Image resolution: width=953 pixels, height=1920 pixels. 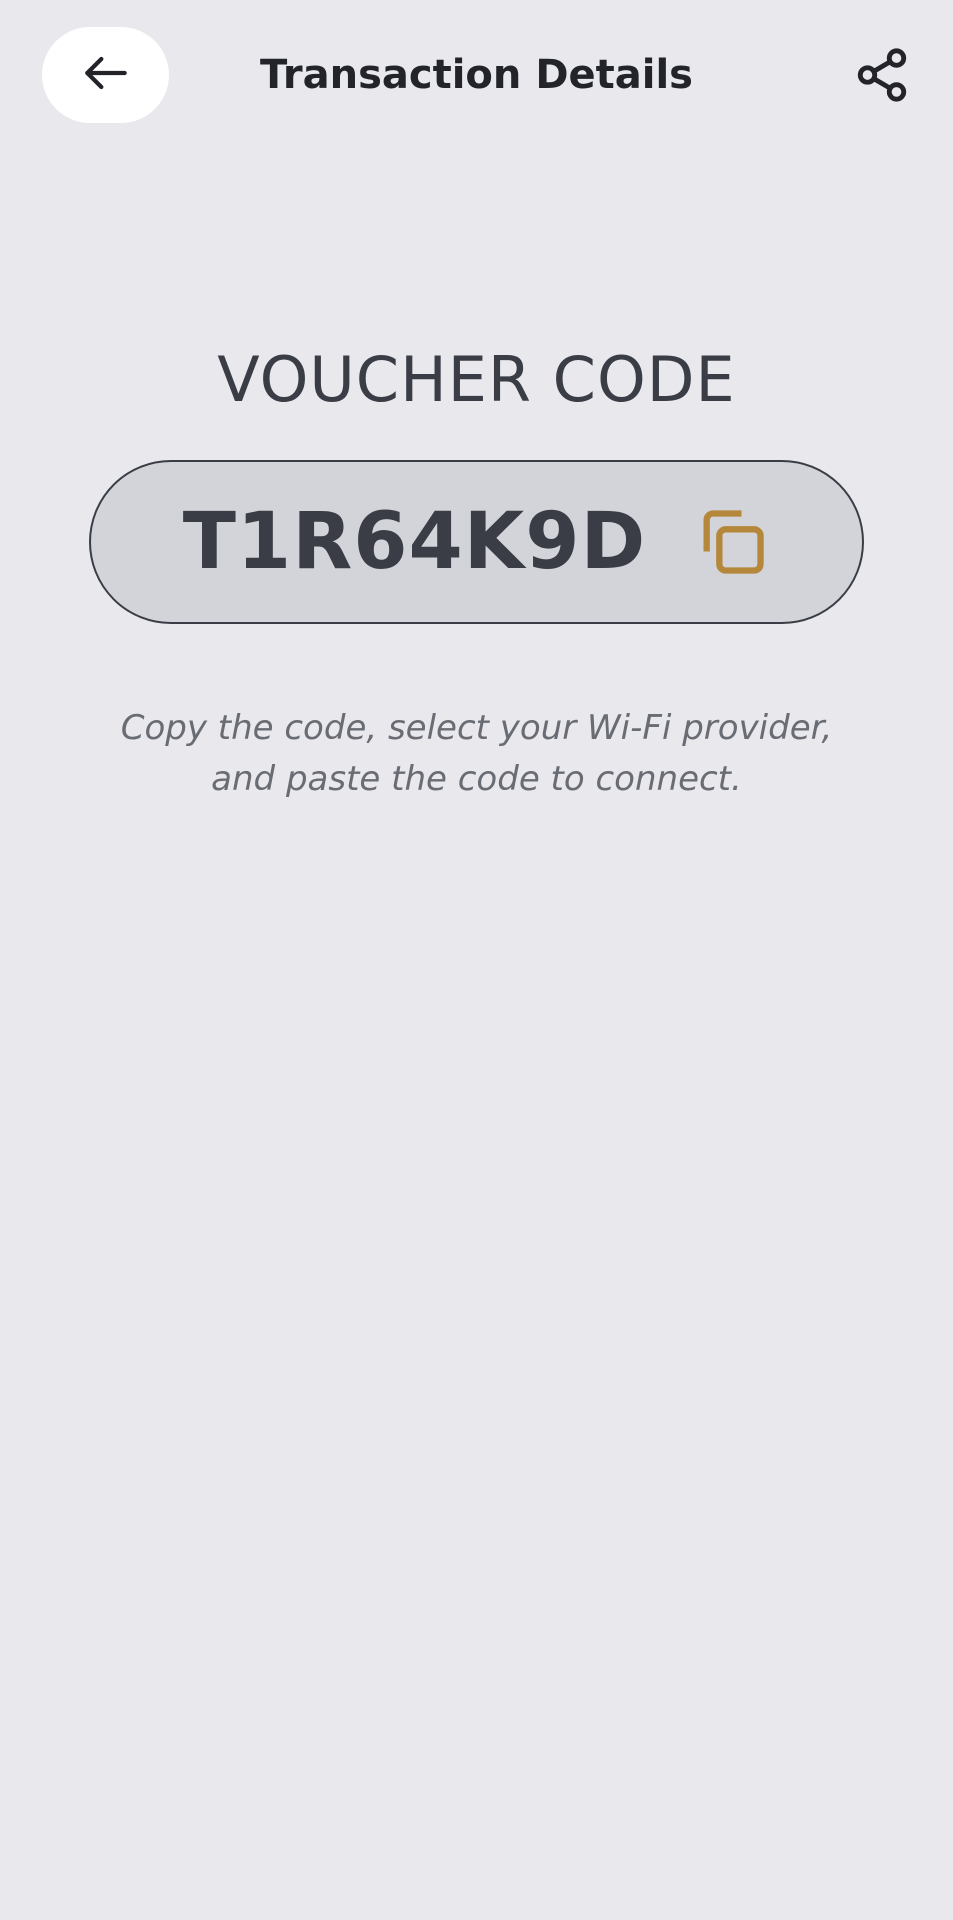 I want to click on voucher-code-heading: VOUCHER CODE, so click(x=476, y=379).